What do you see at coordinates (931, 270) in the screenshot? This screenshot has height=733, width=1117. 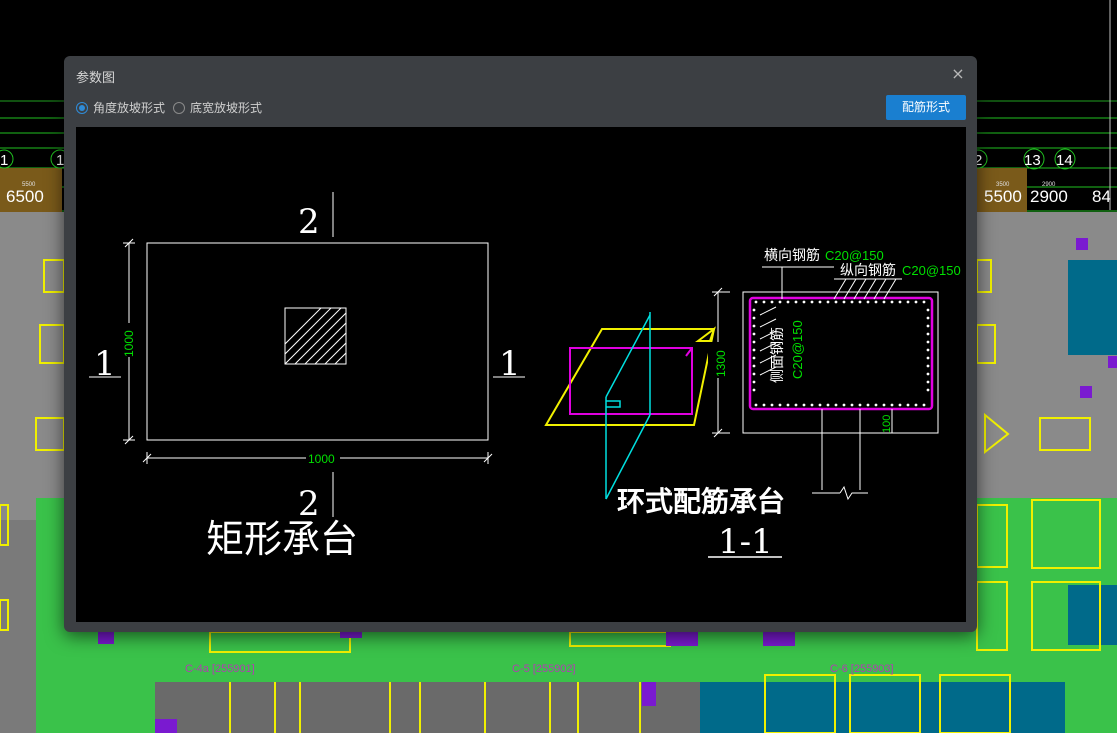 I see `label-long-rebar-spec: C20@150` at bounding box center [931, 270].